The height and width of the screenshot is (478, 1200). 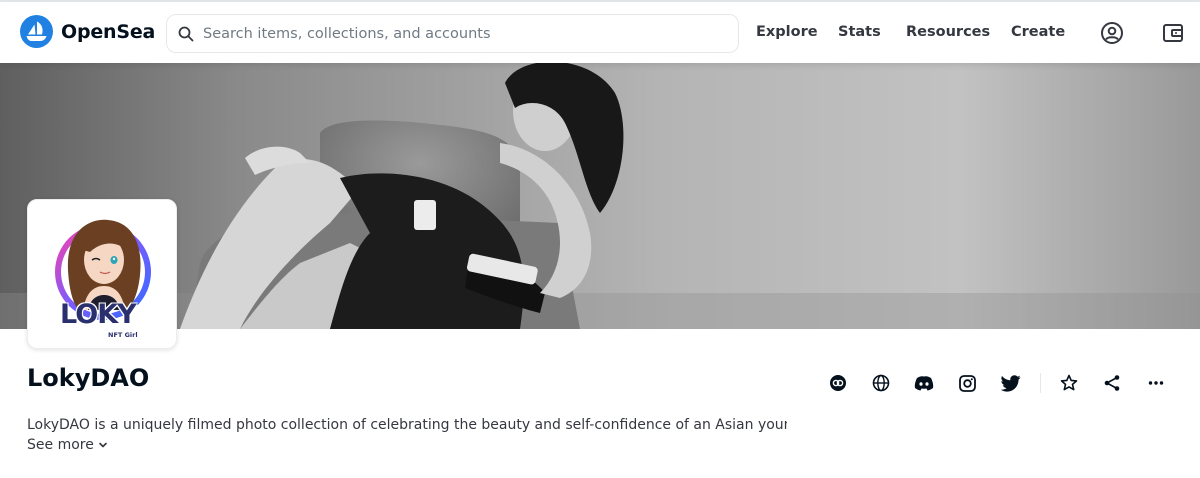 What do you see at coordinates (1173, 33) in the screenshot?
I see `wallet-icon` at bounding box center [1173, 33].